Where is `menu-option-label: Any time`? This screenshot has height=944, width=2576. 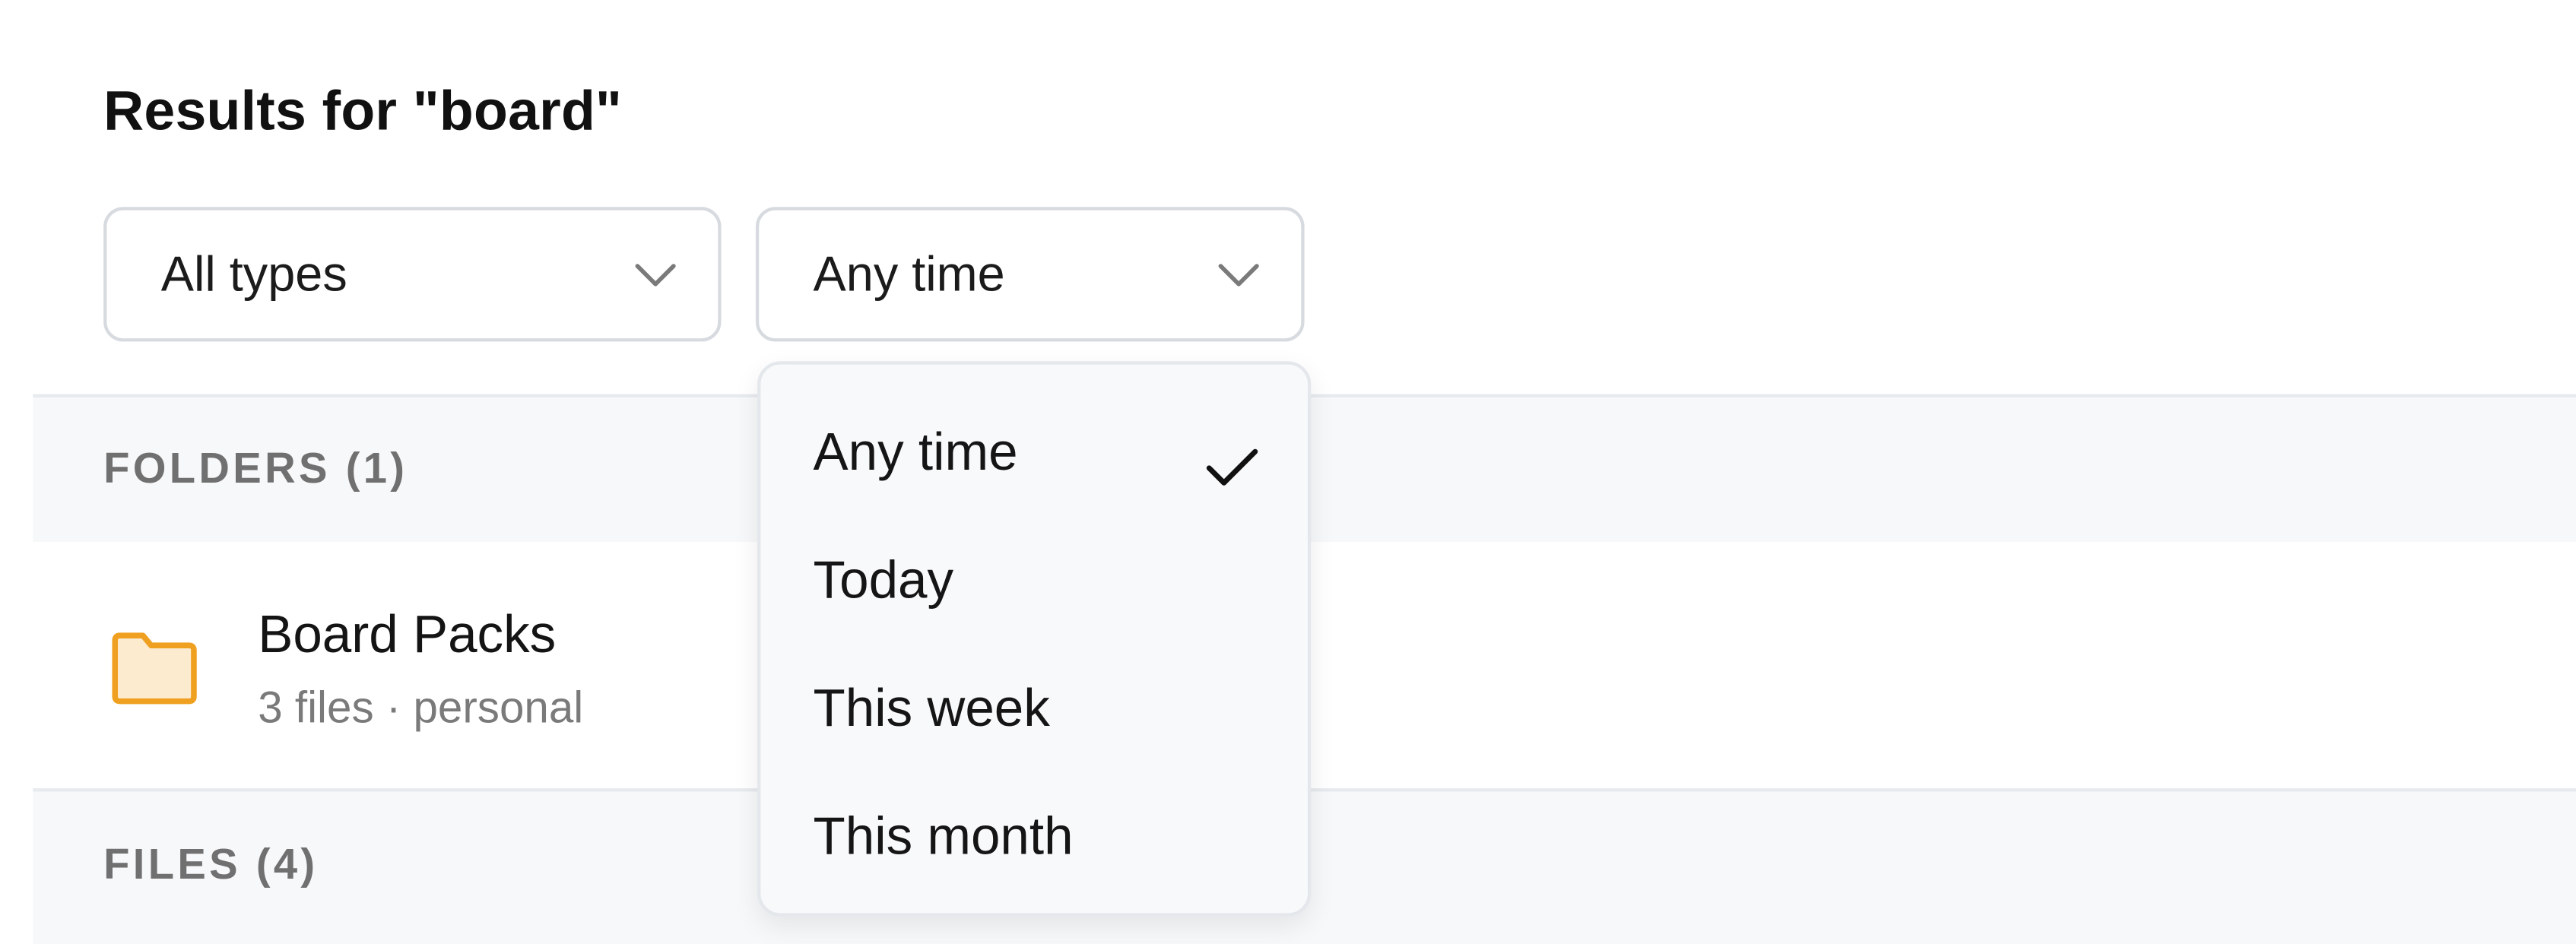
menu-option-label: Any time is located at coordinates (916, 452).